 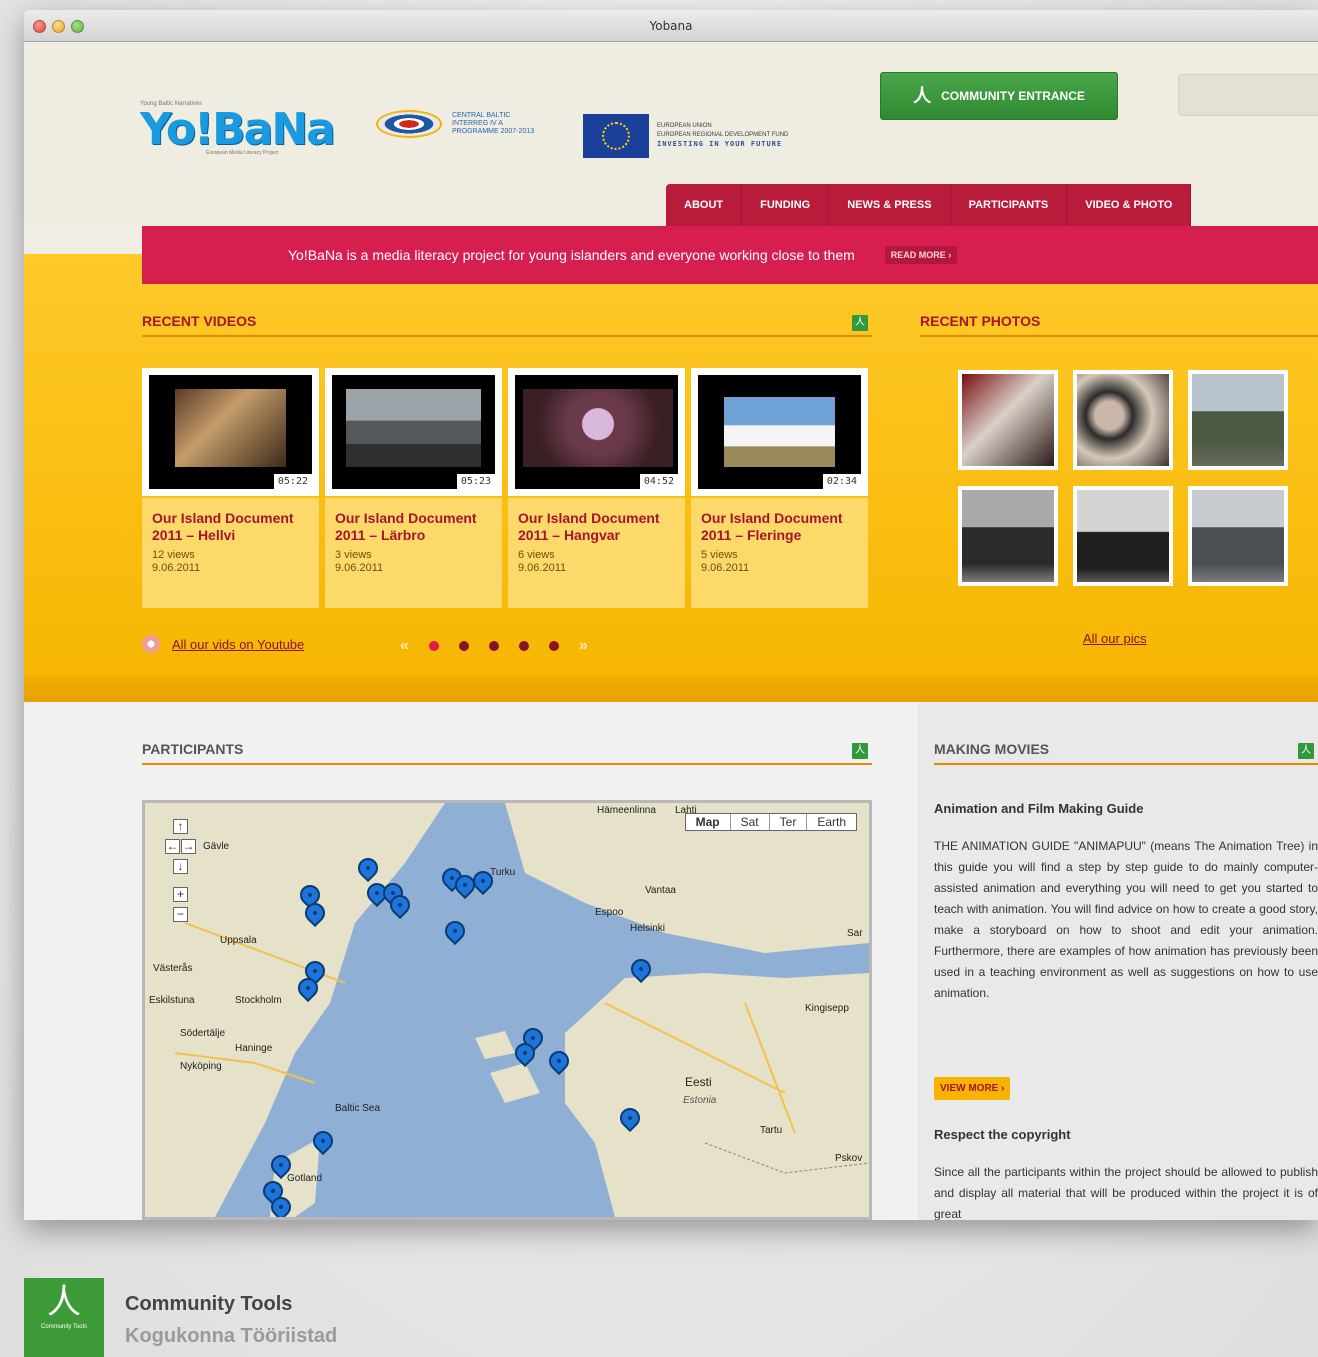 I want to click on map-label: Tartu, so click(x=771, y=1130).